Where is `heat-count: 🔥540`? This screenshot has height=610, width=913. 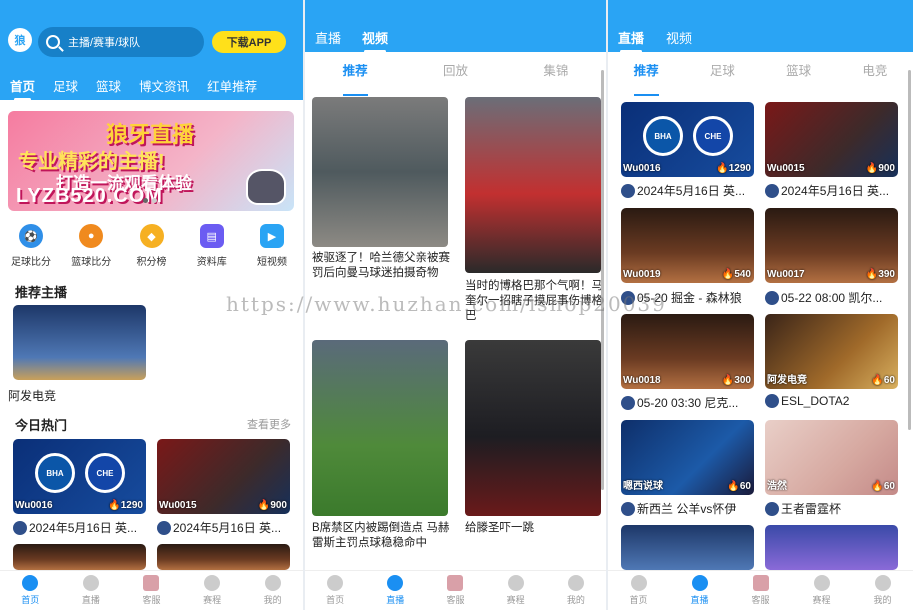
heat-count: 🔥540 is located at coordinates (736, 274).